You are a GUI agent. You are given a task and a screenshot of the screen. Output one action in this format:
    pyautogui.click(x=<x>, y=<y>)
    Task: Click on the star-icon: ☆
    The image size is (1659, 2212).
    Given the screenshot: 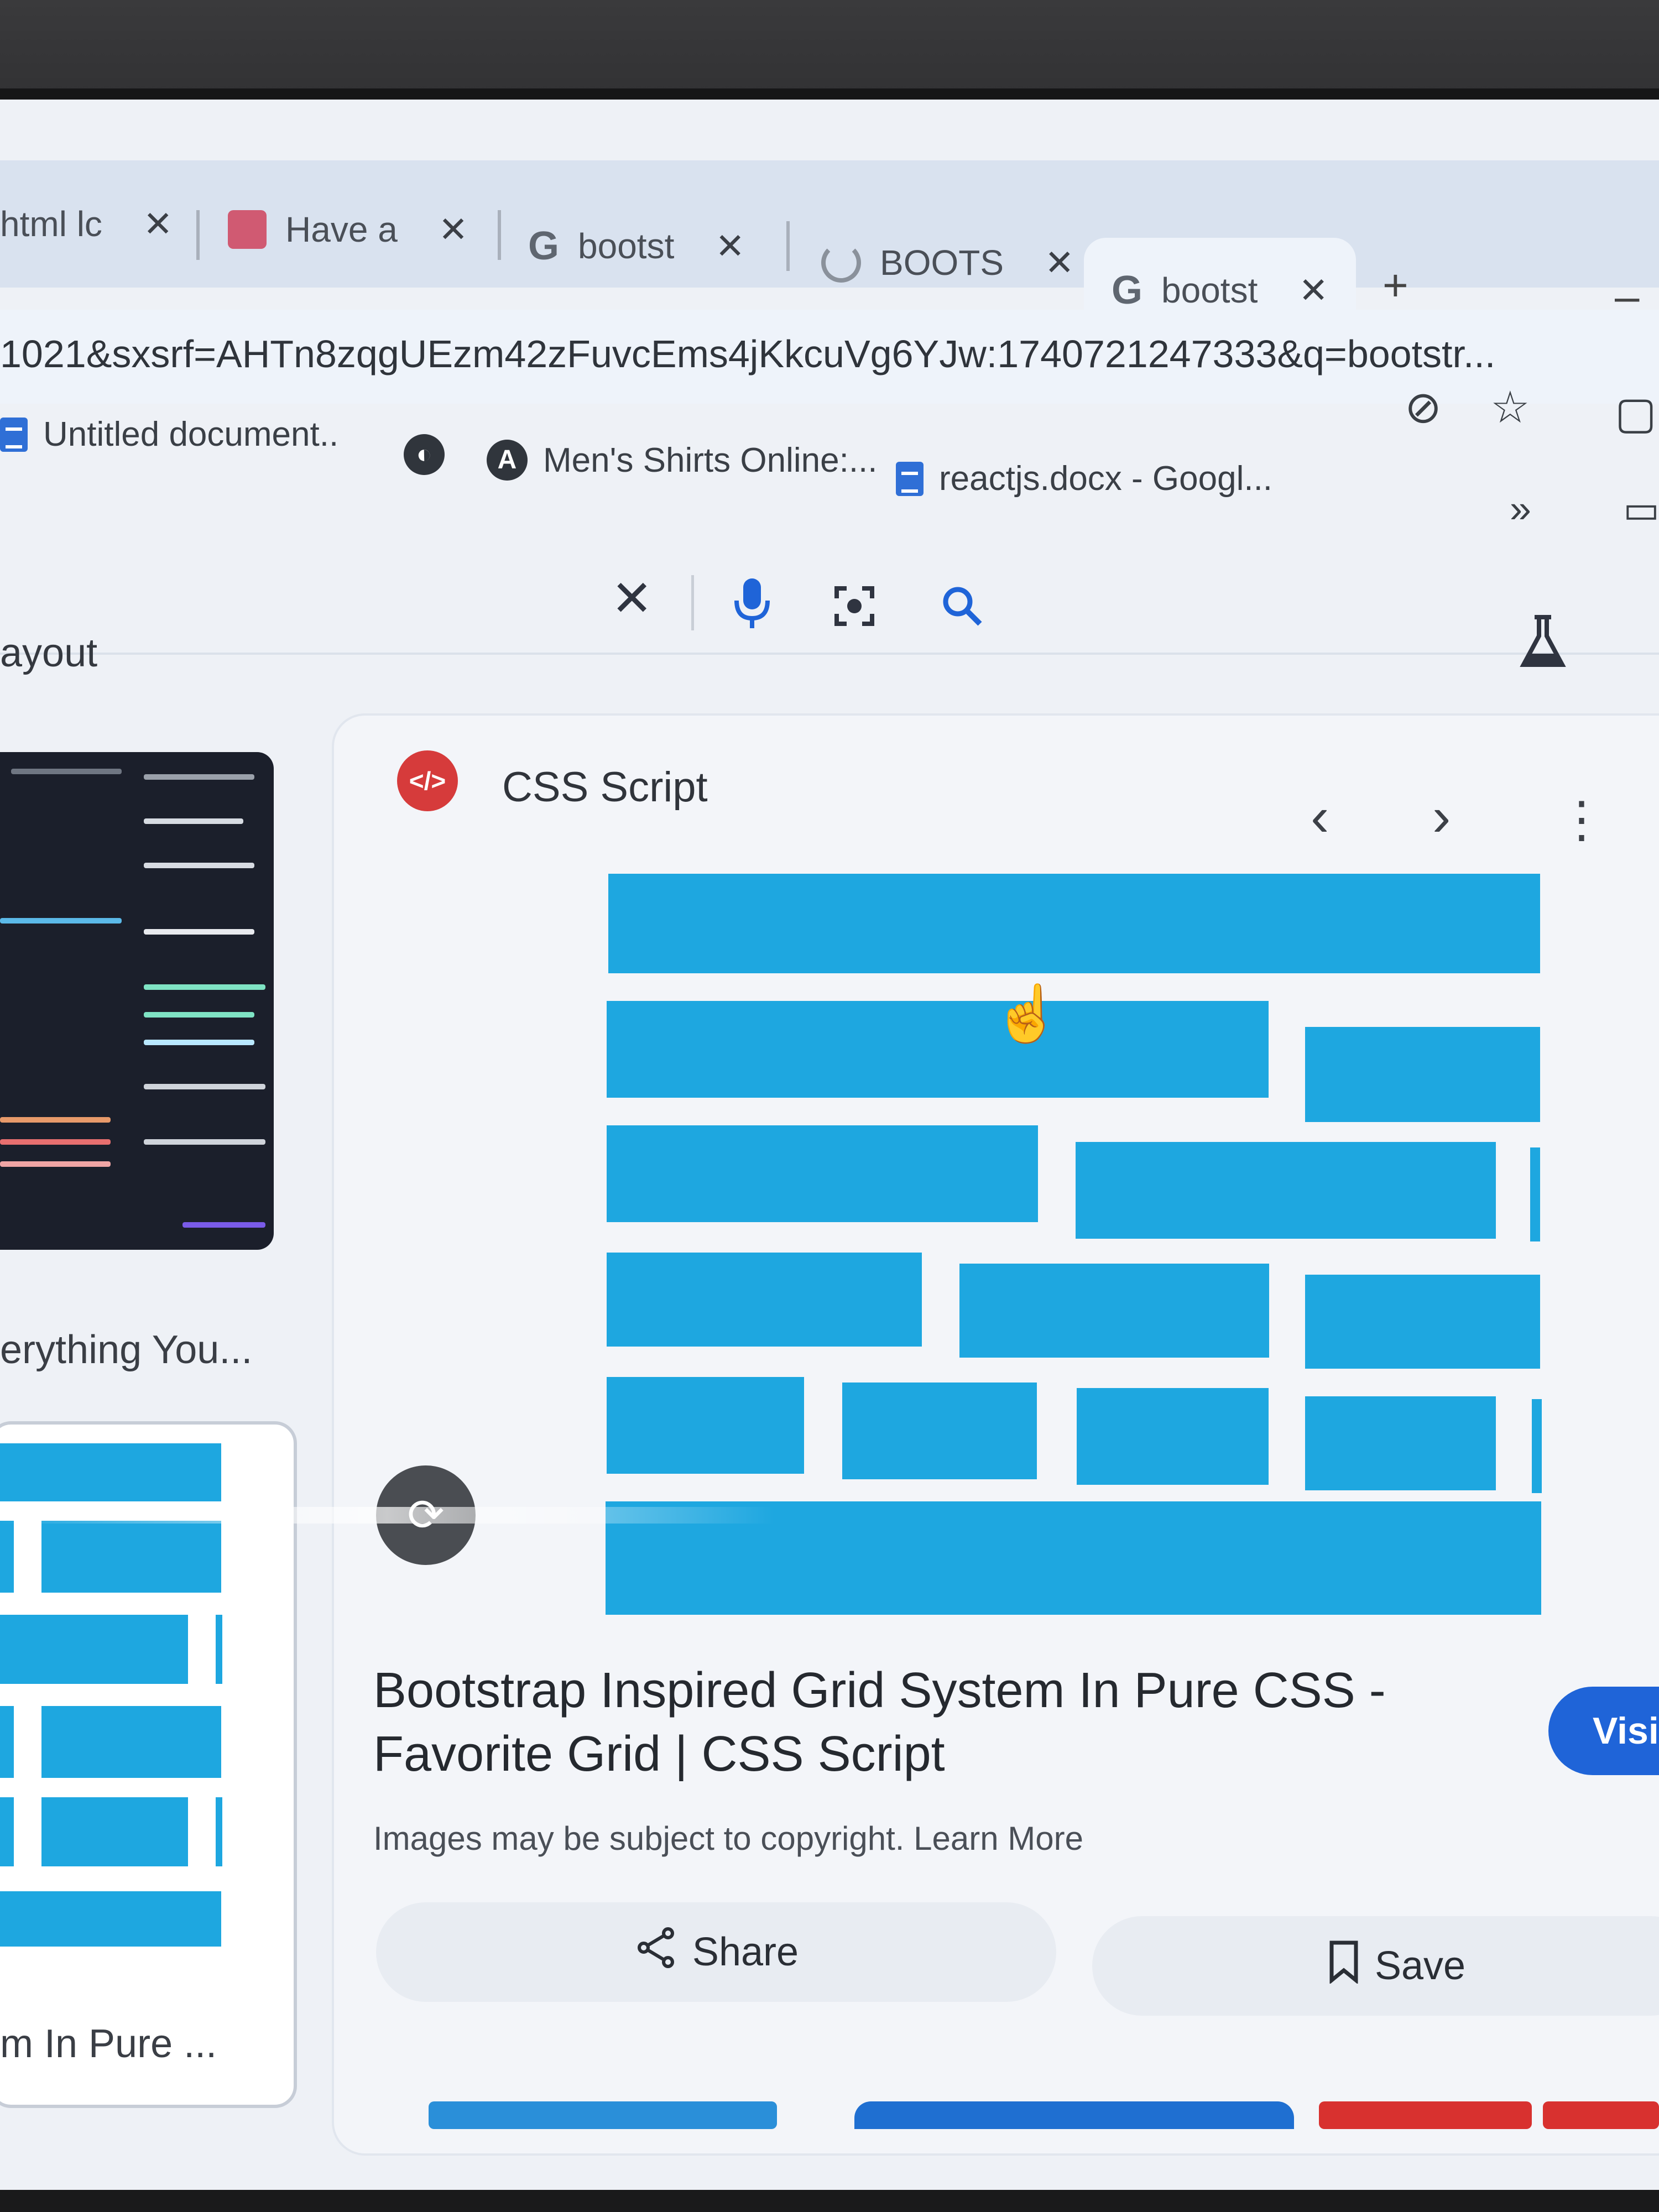 What is the action you would take?
    pyautogui.click(x=1510, y=407)
    